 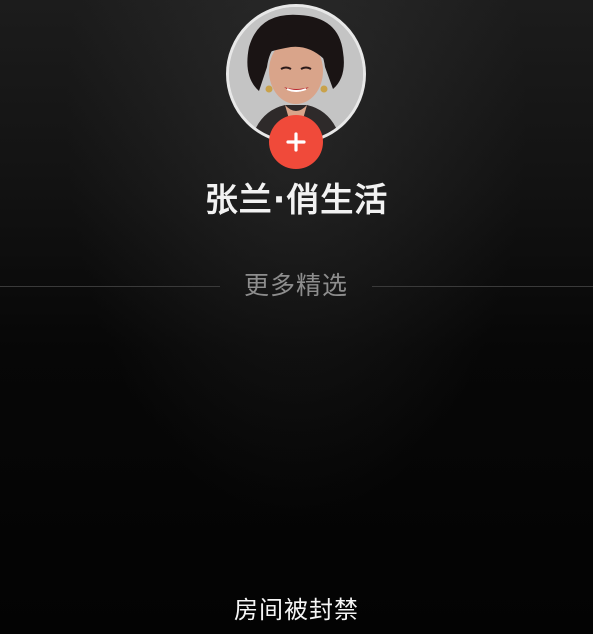 I want to click on divider-line-left, so click(x=110, y=286).